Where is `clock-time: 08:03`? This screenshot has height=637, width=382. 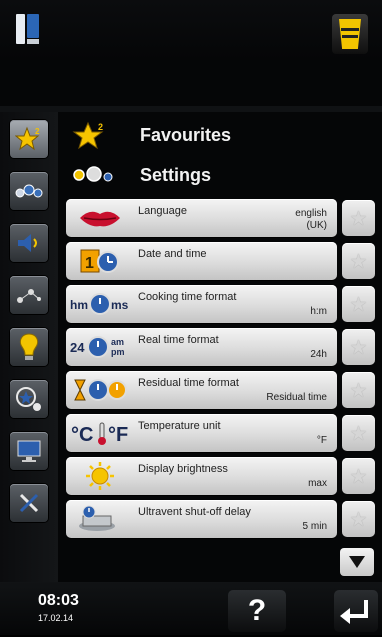
clock-time: 08:03 is located at coordinates (58, 600).